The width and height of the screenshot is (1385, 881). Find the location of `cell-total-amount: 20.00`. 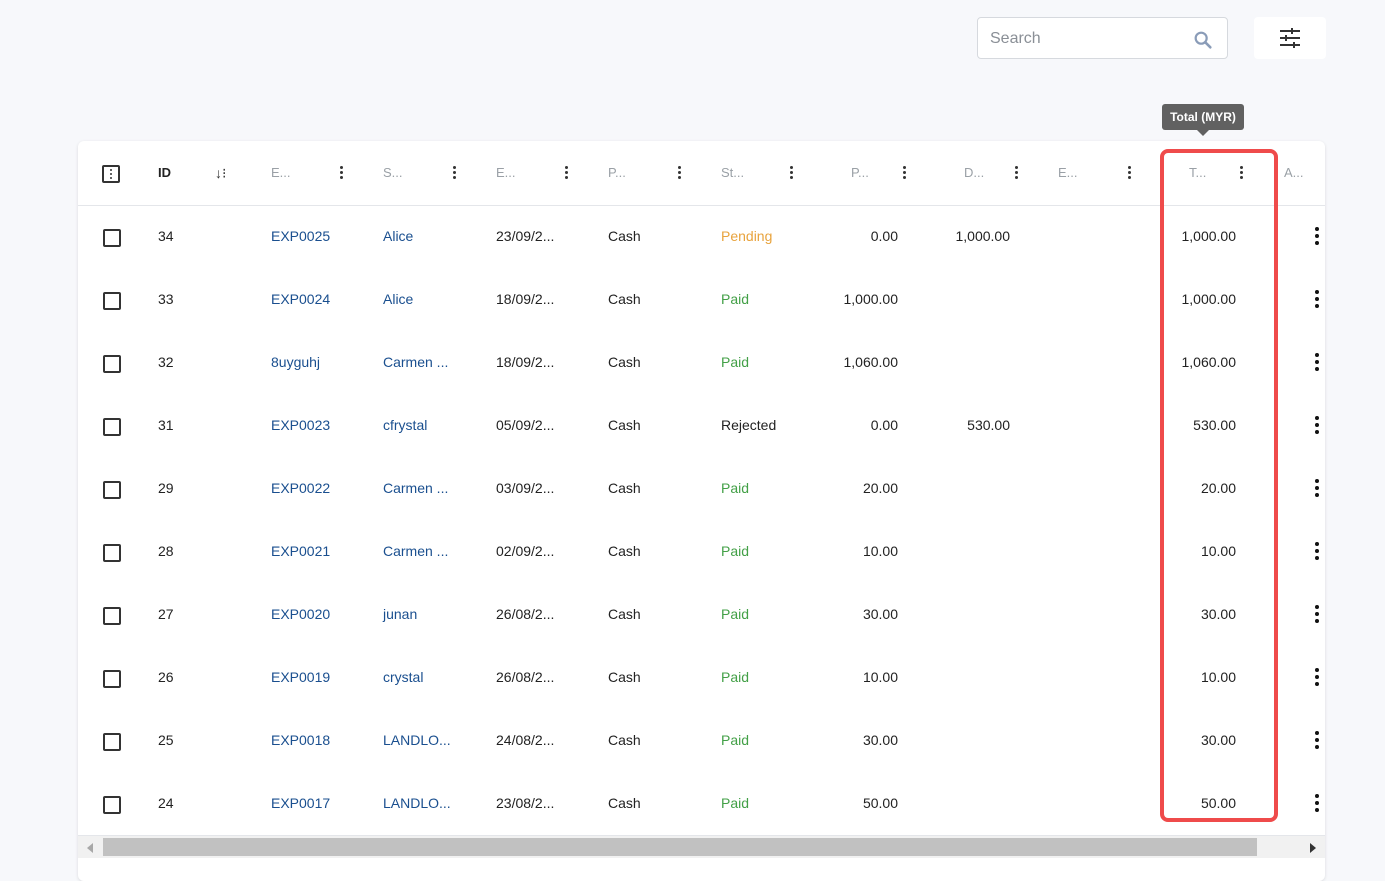

cell-total-amount: 20.00 is located at coordinates (1218, 488).